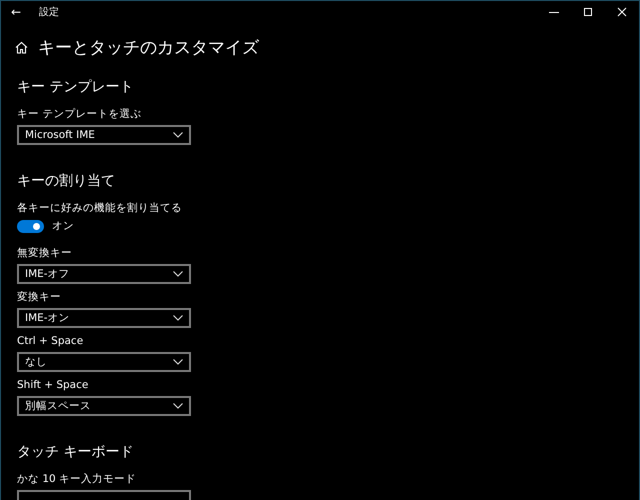 This screenshot has height=500, width=640. I want to click on setting-label: 無変換キー, so click(45, 253).